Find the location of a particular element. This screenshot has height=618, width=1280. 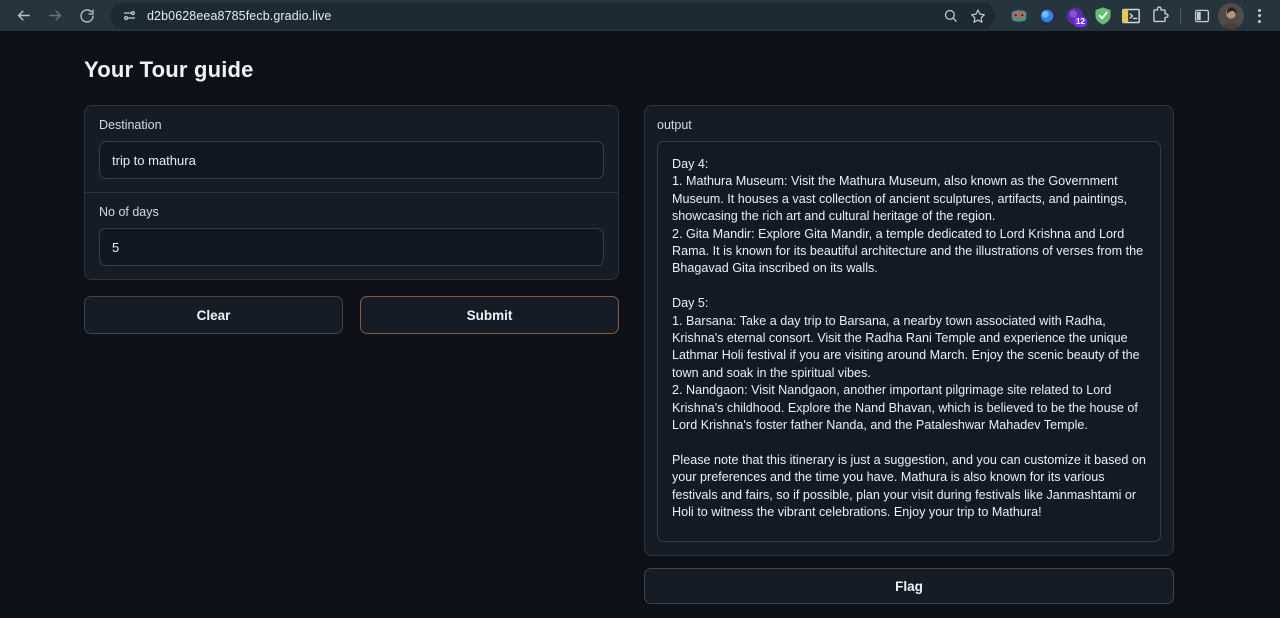

adguard-shield-icon is located at coordinates (1103, 16).